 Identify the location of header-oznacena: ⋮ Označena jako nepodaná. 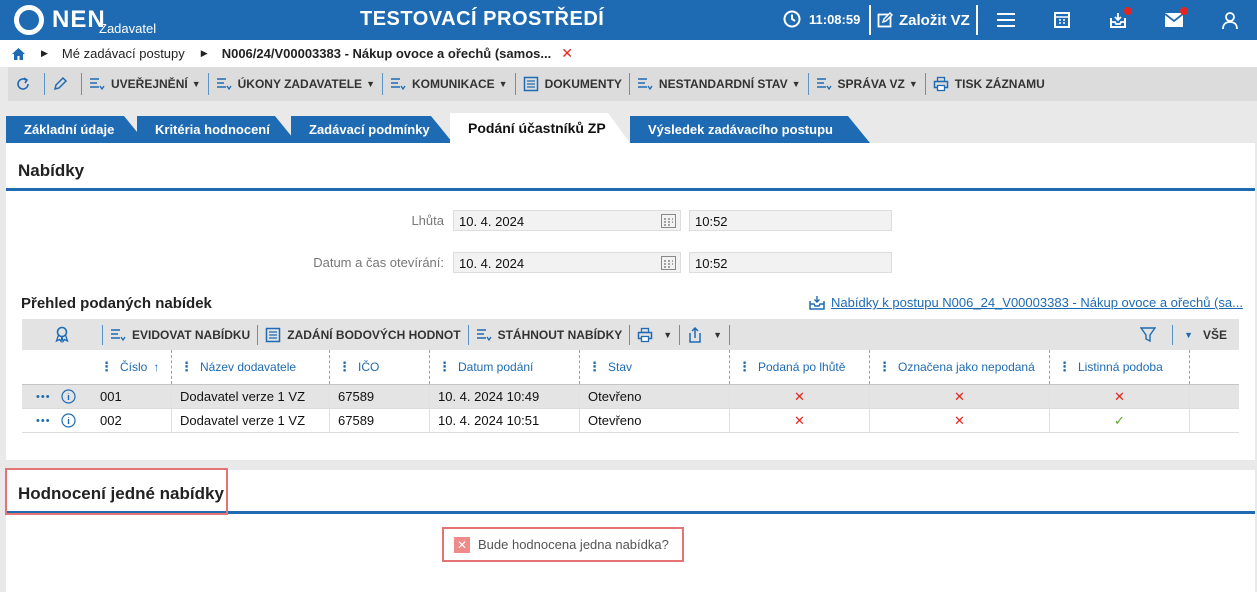
(960, 367).